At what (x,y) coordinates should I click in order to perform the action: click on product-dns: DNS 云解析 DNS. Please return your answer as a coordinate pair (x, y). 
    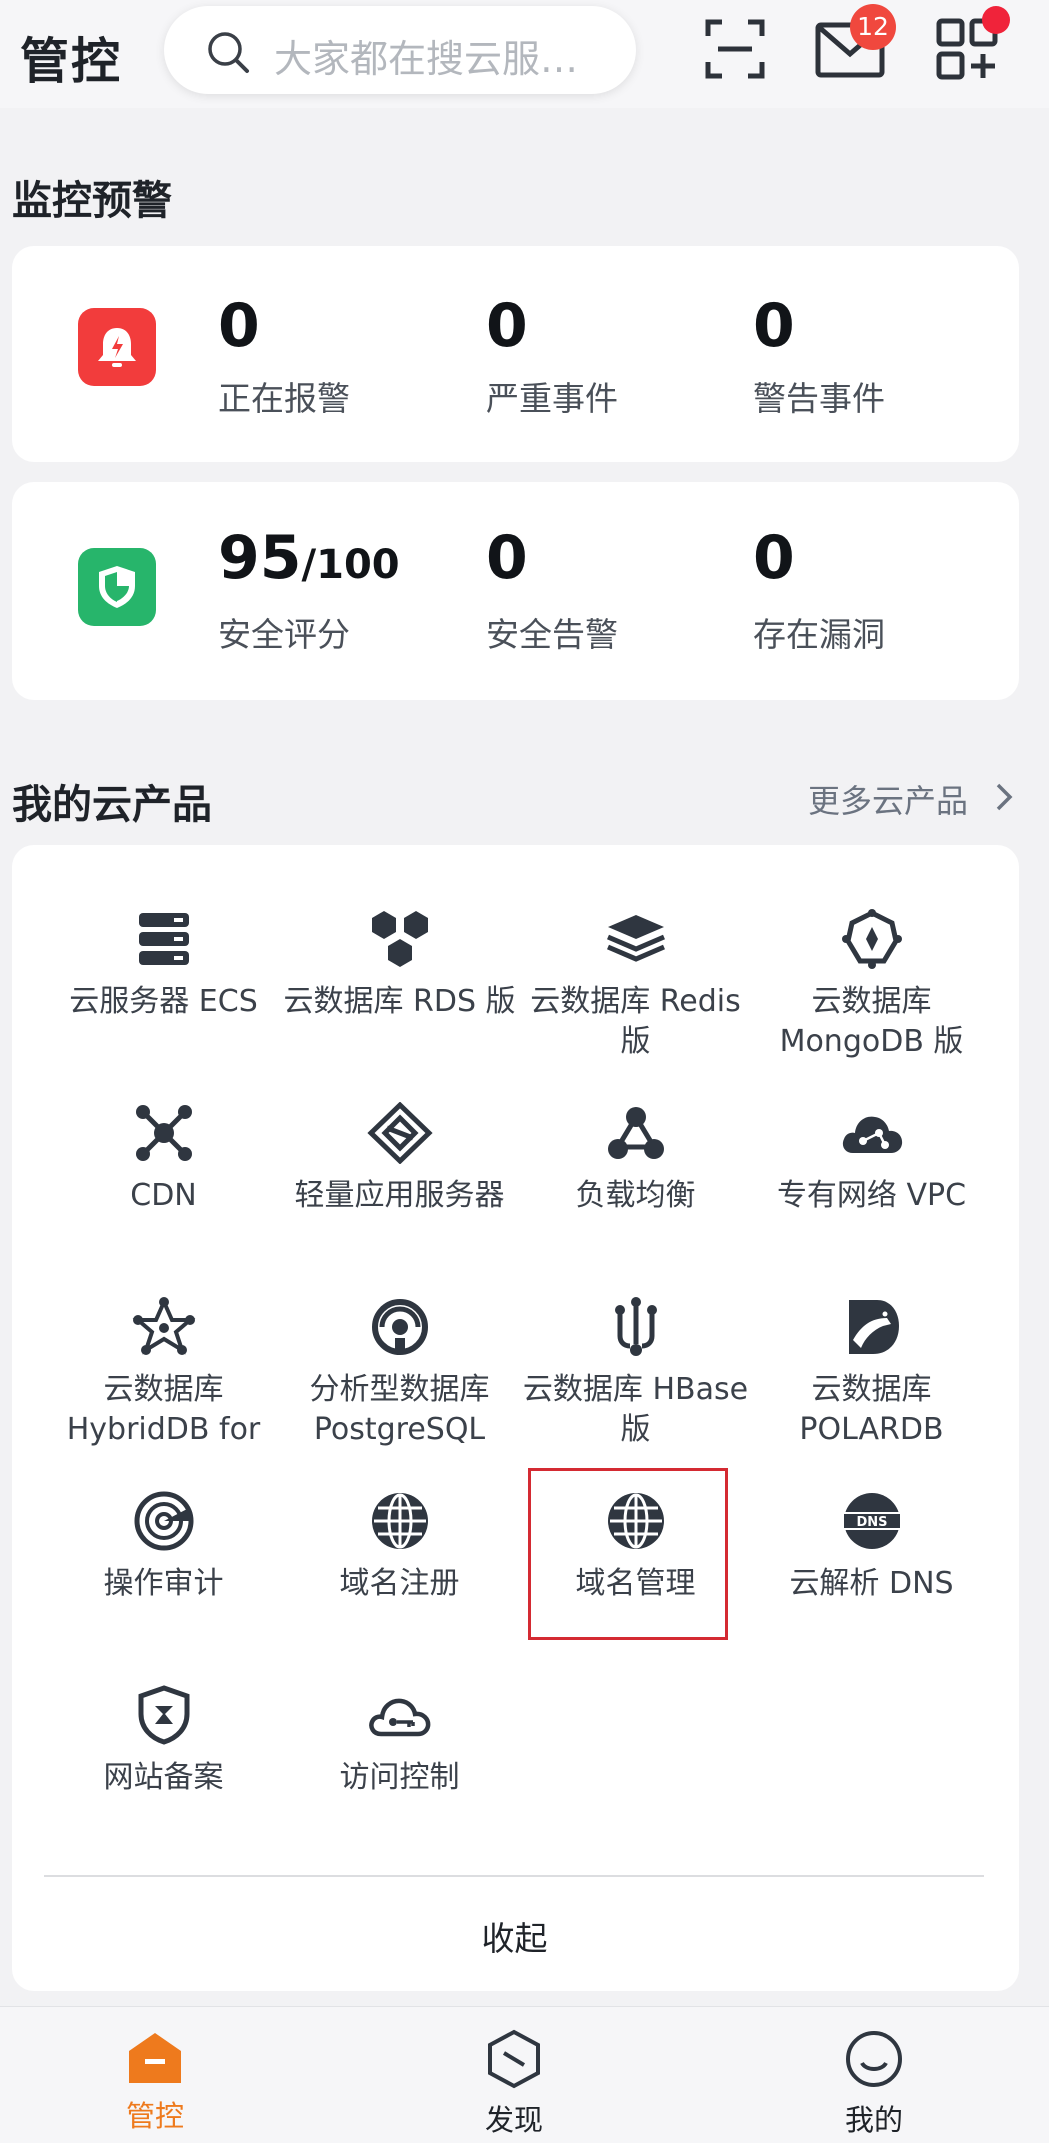
    Looking at the image, I should click on (871, 1547).